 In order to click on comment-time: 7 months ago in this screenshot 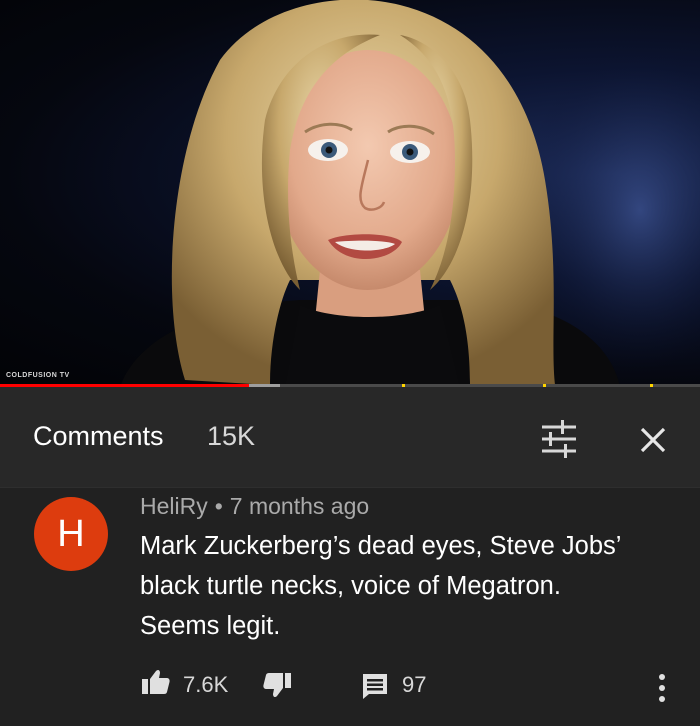, I will do `click(299, 506)`.